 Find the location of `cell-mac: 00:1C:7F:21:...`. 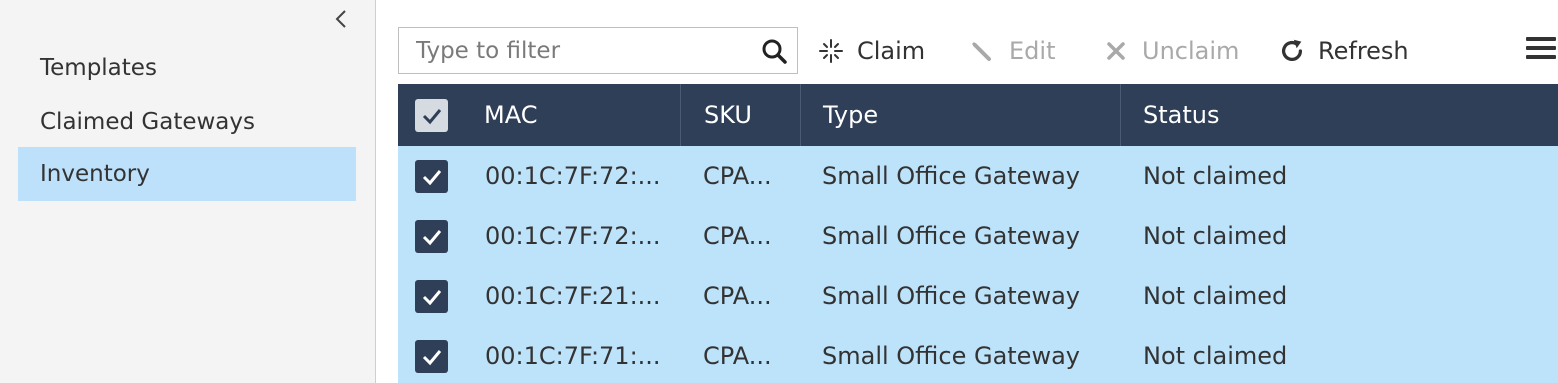

cell-mac: 00:1C:7F:21:... is located at coordinates (573, 296).